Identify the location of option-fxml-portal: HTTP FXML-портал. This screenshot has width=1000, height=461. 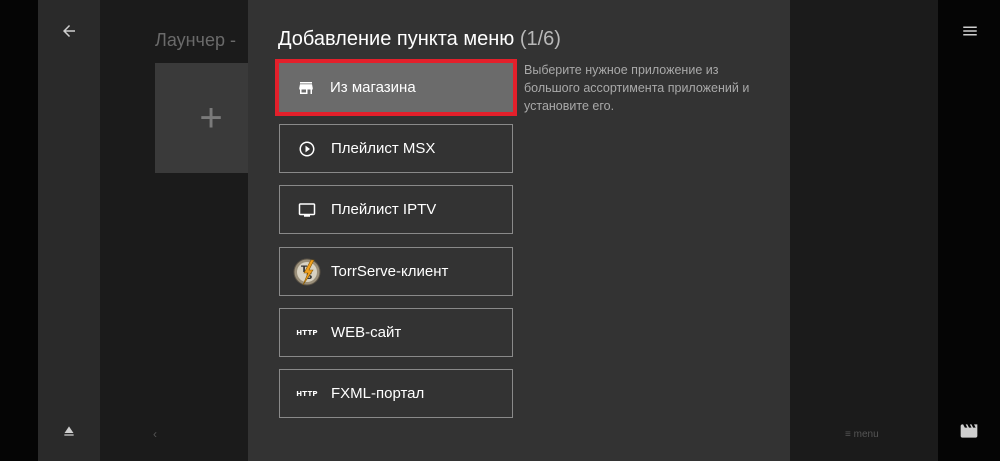
(396, 393).